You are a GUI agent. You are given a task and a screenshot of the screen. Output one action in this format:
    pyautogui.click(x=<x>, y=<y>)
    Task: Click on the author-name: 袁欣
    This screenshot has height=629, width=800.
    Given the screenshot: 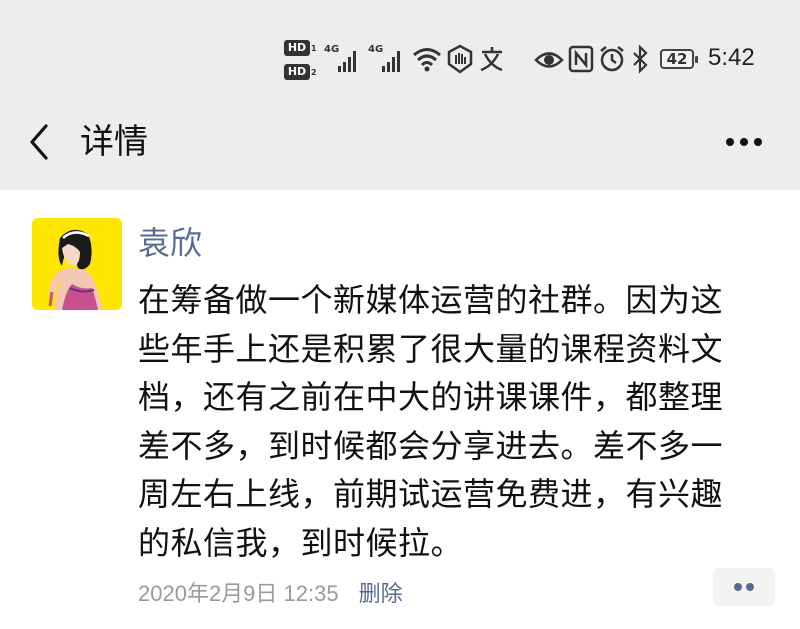 What is the action you would take?
    pyautogui.click(x=170, y=243)
    